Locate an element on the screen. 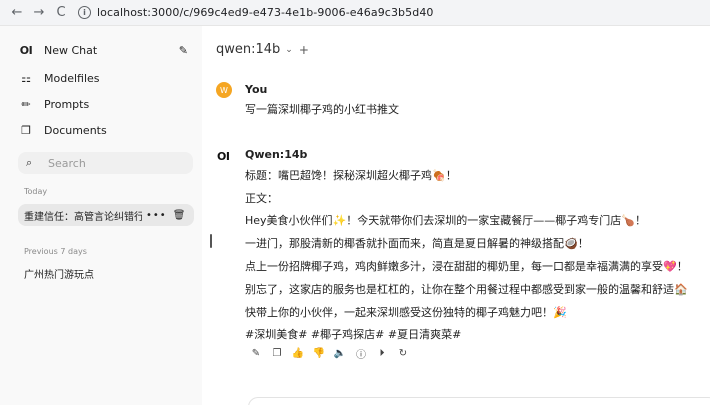 Image resolution: width=710 pixels, height=405 pixels. chat-item: 重建信任：高管言论纠错行动 ••• 🗑 is located at coordinates (106, 215).